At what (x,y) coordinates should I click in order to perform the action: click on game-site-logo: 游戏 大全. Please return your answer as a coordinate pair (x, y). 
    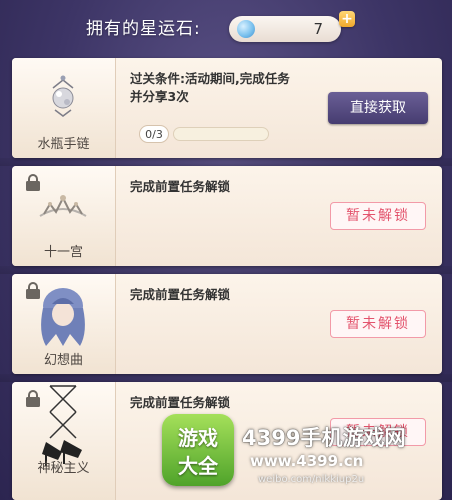
    Looking at the image, I should click on (198, 450).